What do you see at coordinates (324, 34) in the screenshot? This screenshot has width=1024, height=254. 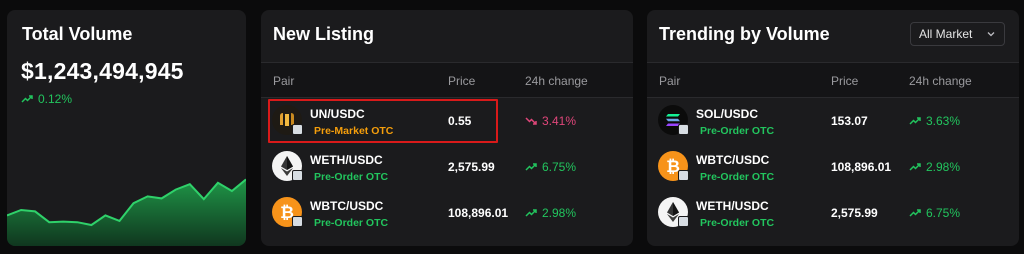 I see `new-listing-title: New Listing` at bounding box center [324, 34].